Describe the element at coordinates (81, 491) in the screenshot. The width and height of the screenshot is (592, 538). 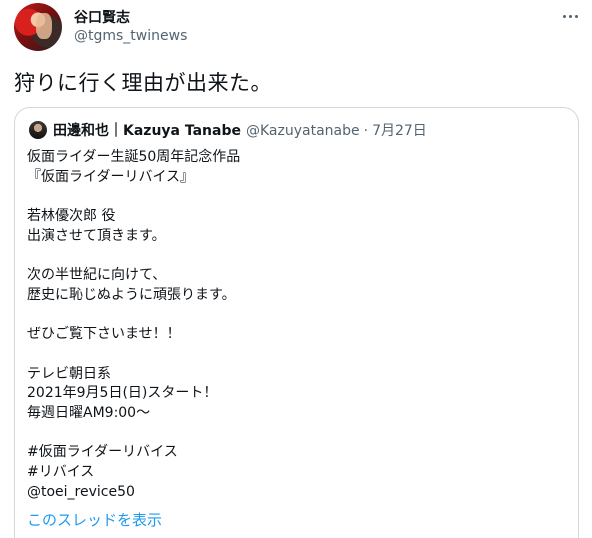
I see `quoted-mention: @toei_revice50` at that location.